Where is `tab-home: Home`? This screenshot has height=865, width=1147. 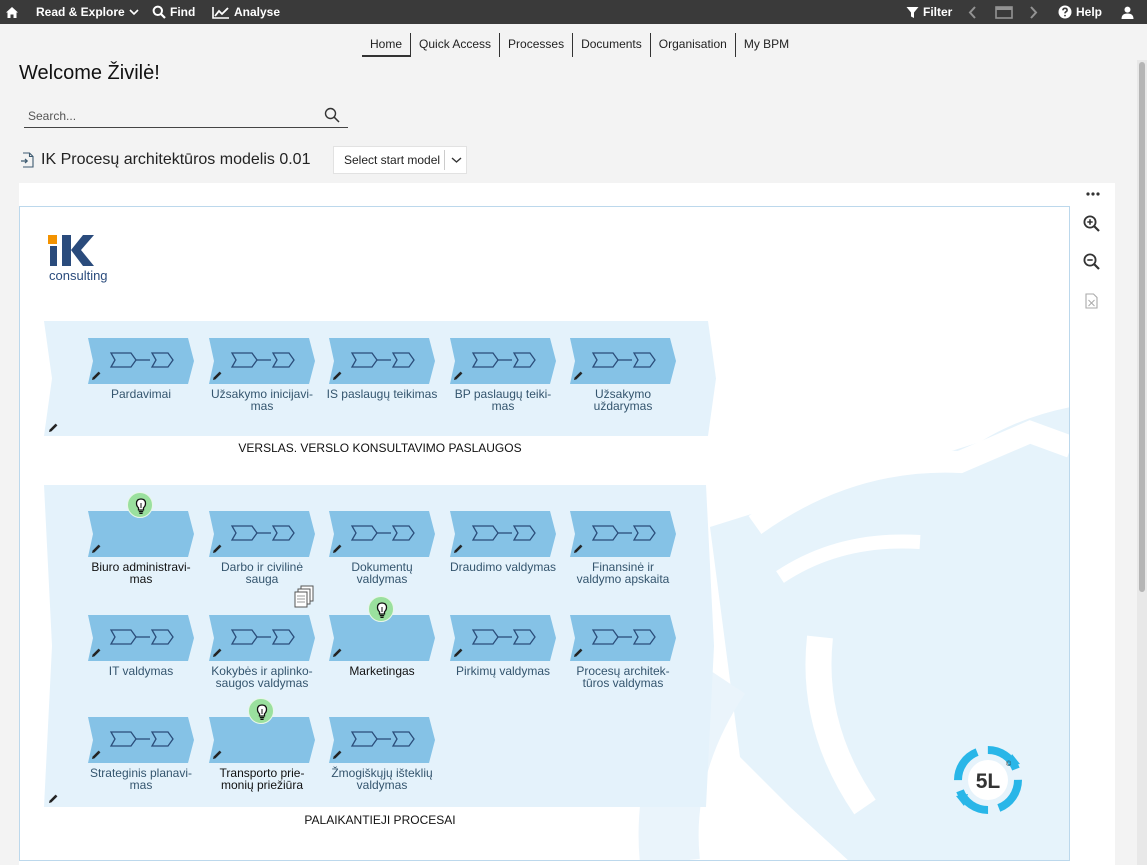
tab-home: Home is located at coordinates (387, 45).